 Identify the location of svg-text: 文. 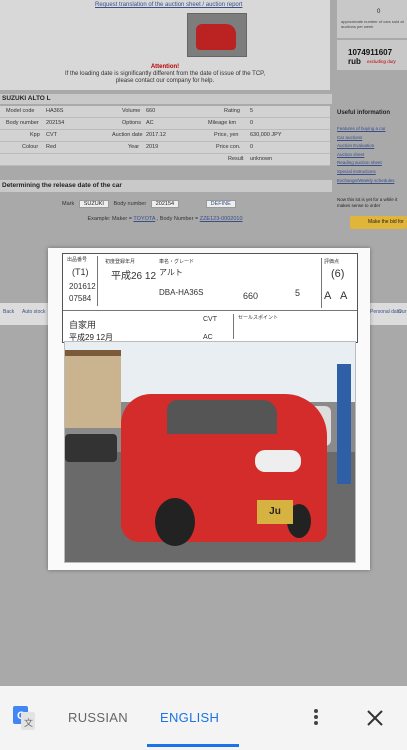
(28, 722).